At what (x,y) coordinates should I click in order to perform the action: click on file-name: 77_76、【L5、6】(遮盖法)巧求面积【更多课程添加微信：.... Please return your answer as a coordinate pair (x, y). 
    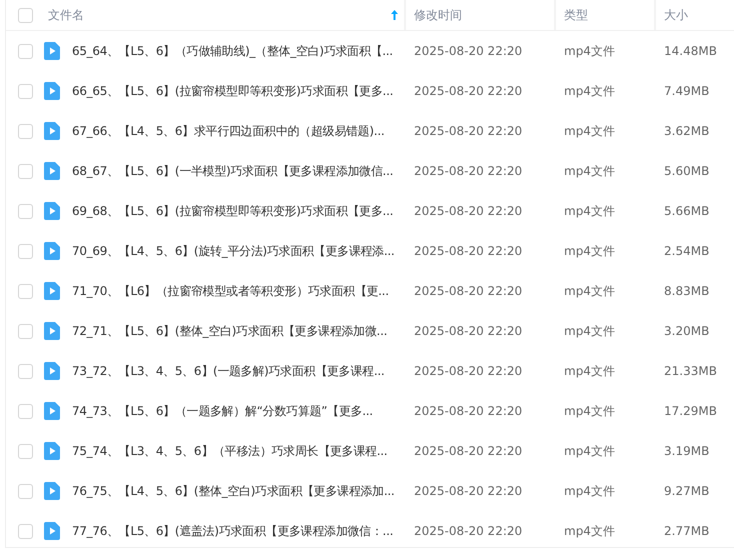
    Looking at the image, I should click on (238, 531).